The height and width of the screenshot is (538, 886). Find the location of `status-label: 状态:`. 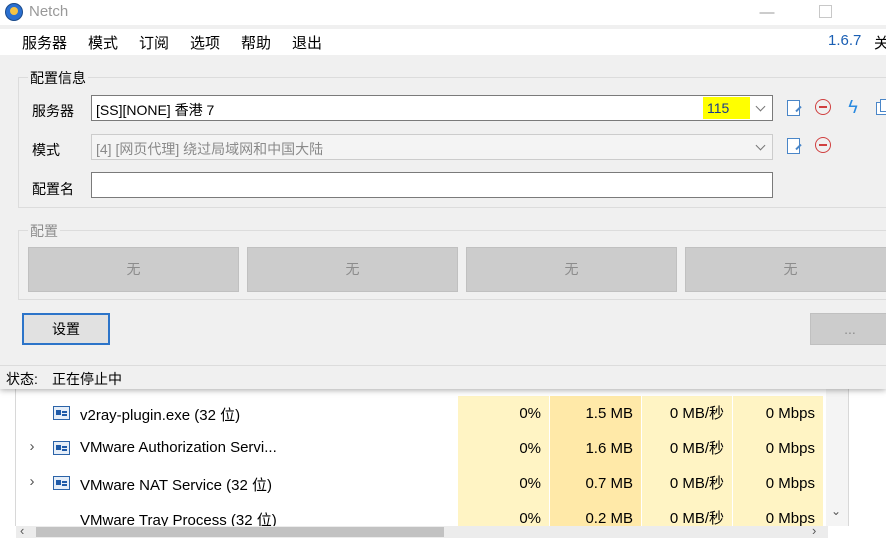

status-label: 状态: is located at coordinates (22, 379).